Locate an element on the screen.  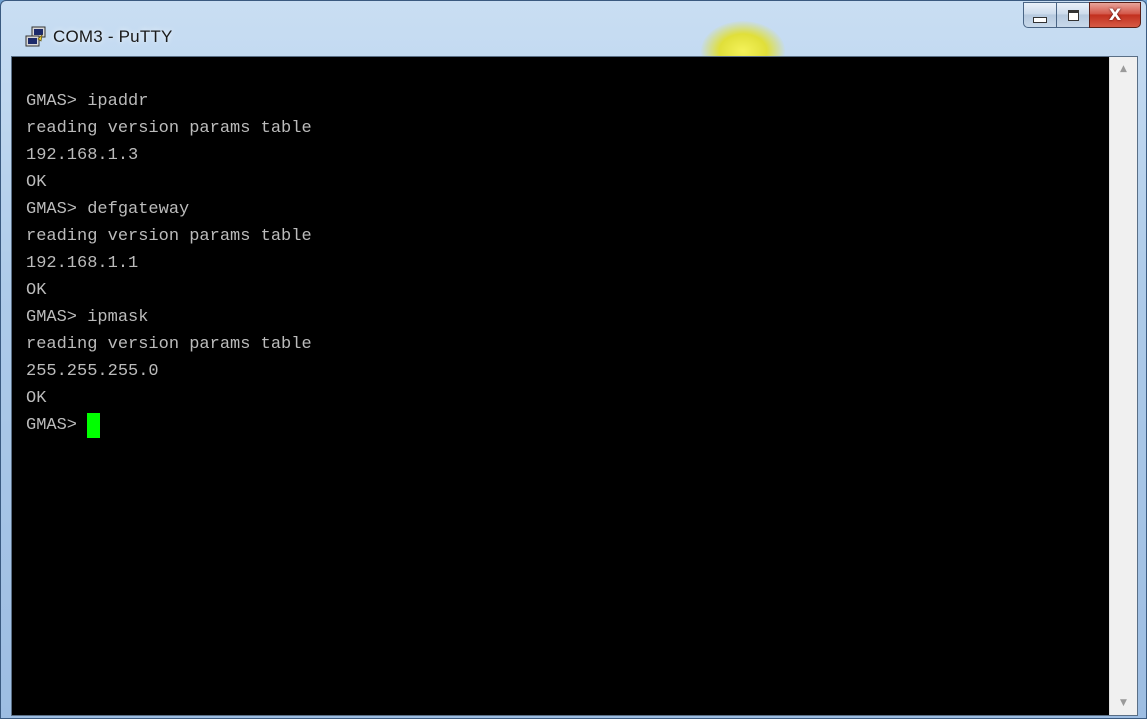
maximize-button is located at coordinates (1072, 15).